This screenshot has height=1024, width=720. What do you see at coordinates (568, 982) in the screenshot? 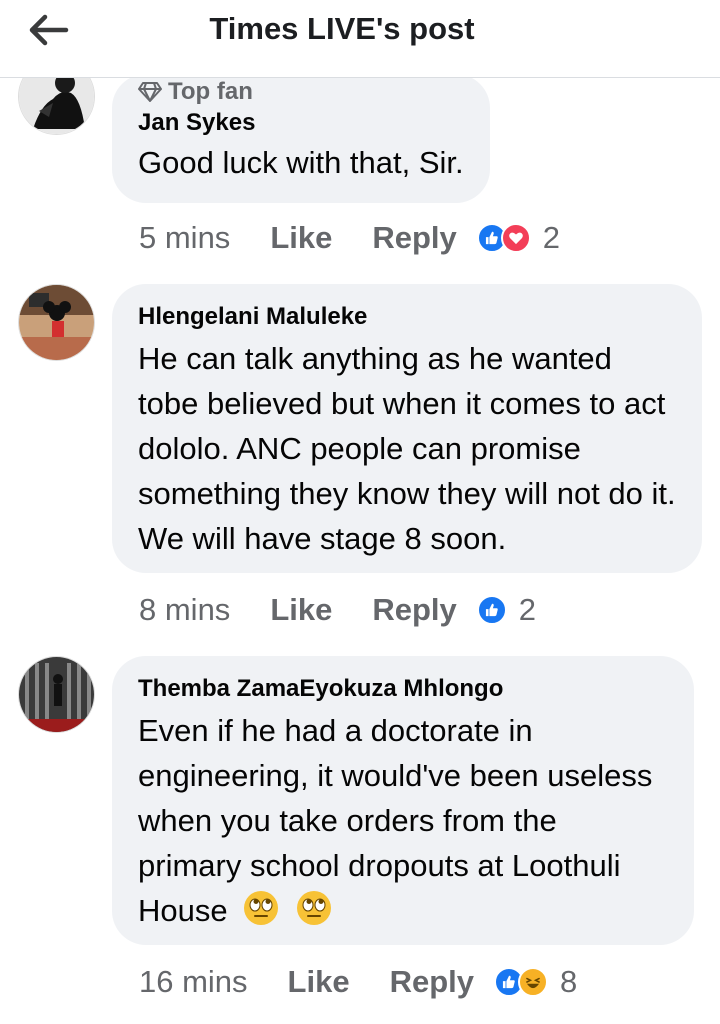
I see `reaction-count: 8` at bounding box center [568, 982].